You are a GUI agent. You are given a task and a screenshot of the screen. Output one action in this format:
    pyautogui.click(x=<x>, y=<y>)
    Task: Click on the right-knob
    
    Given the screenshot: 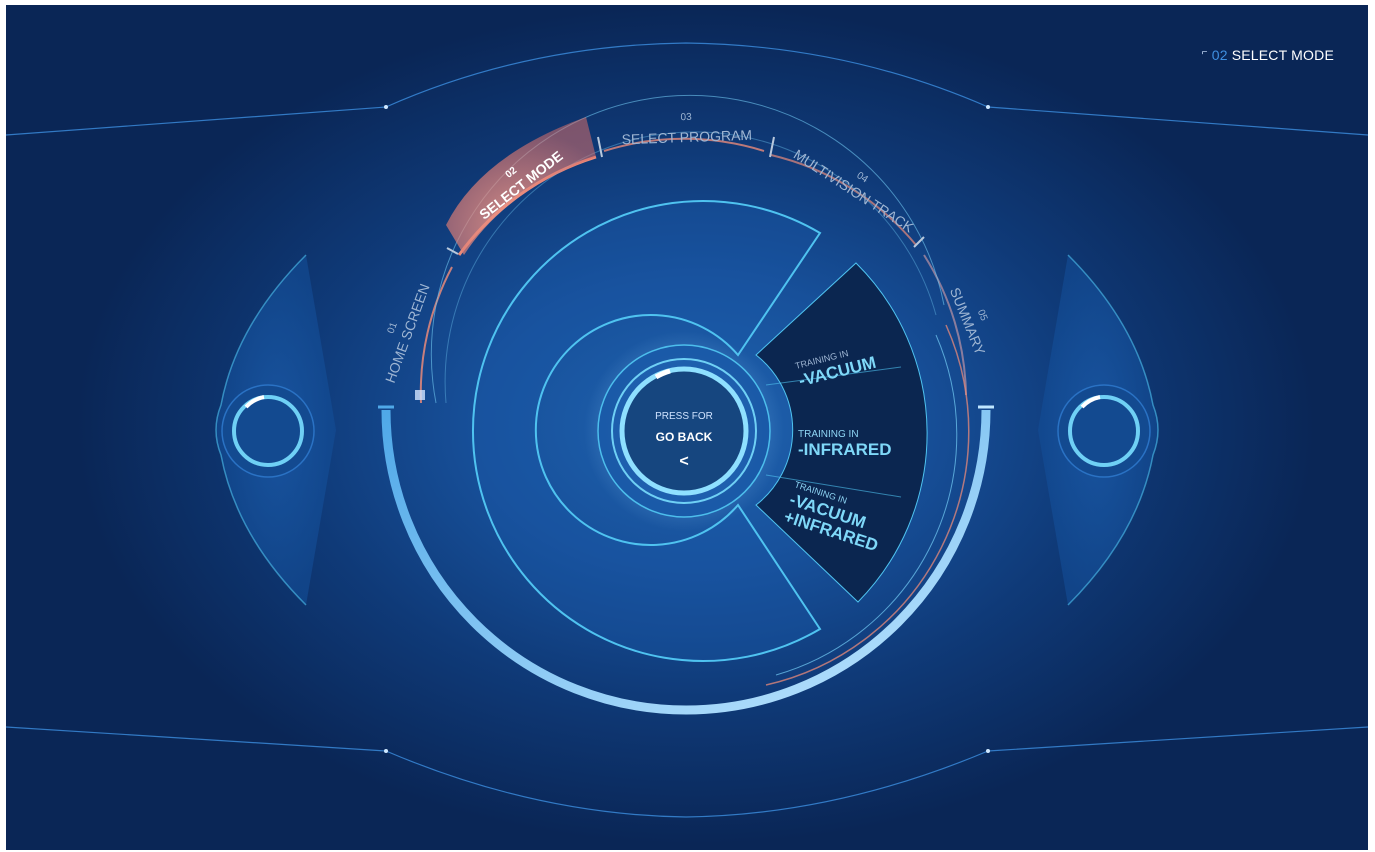 What is the action you would take?
    pyautogui.click(x=1104, y=431)
    